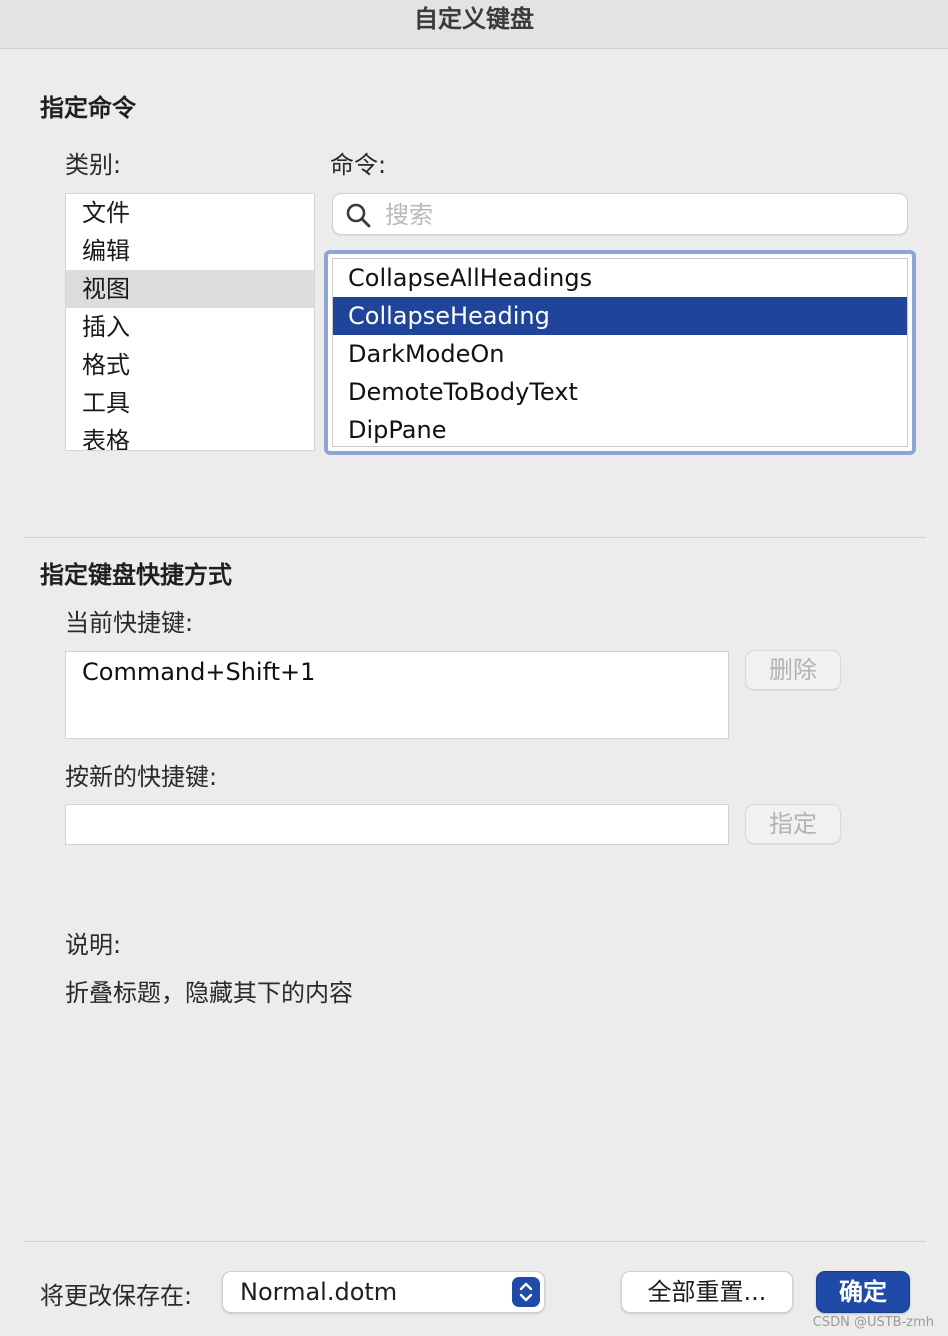 The width and height of the screenshot is (948, 1336). I want to click on select-stepper-icon, so click(526, 1292).